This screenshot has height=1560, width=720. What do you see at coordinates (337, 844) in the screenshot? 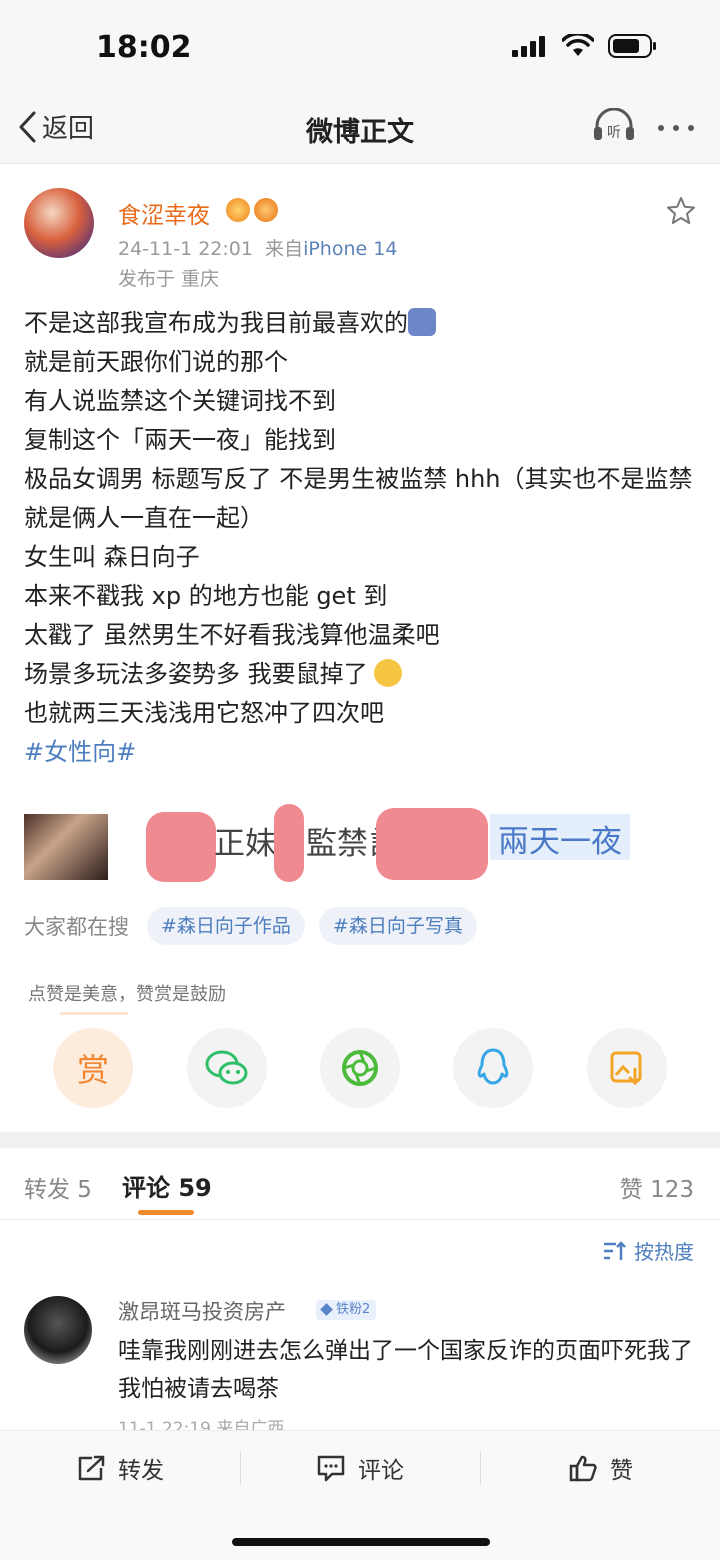
I see `media-text-snippet: 監禁` at bounding box center [337, 844].